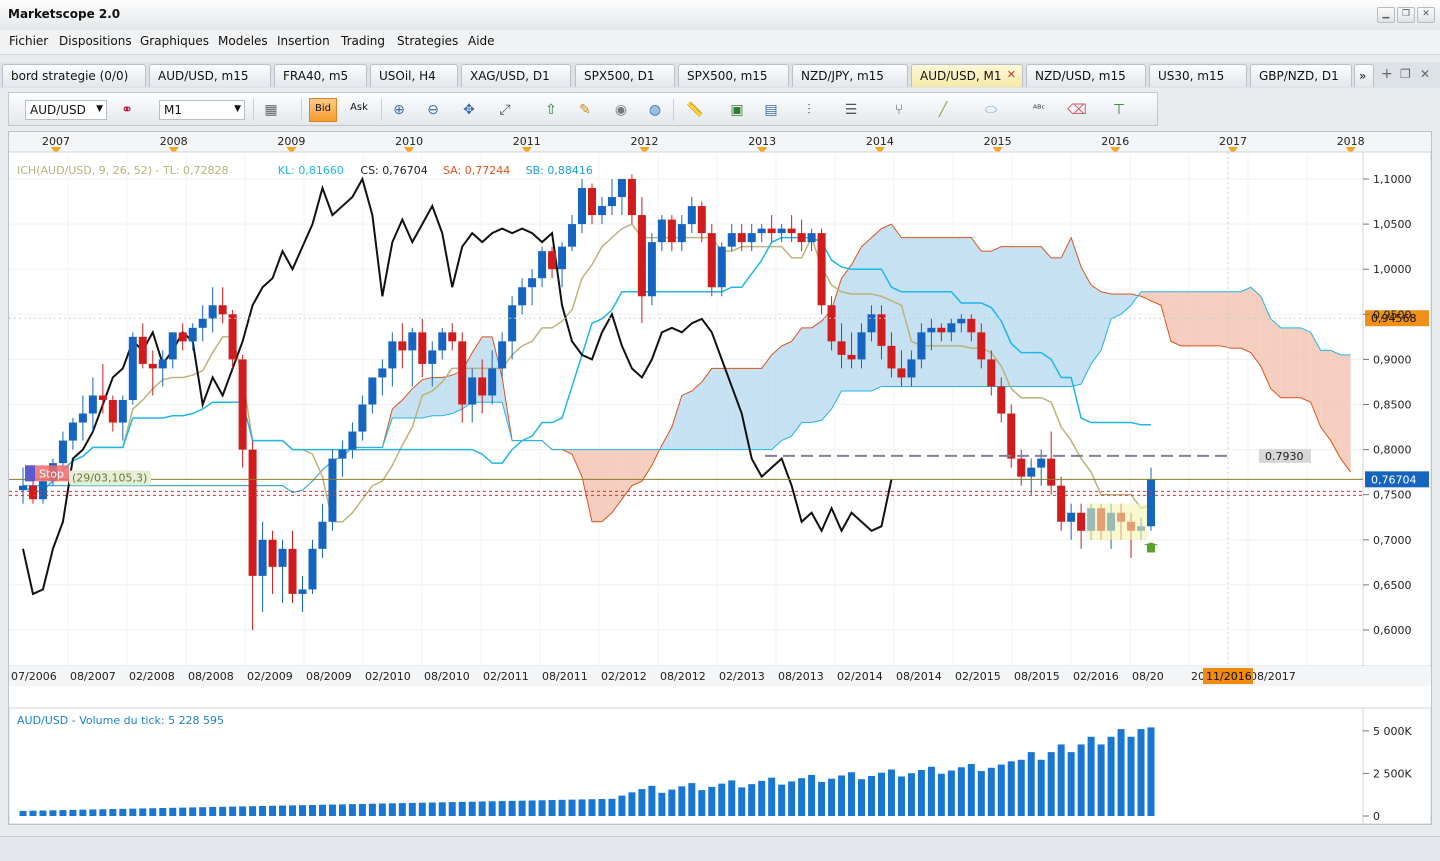  Describe the element at coordinates (771, 110) in the screenshot. I see `template-icon: ▤` at that location.